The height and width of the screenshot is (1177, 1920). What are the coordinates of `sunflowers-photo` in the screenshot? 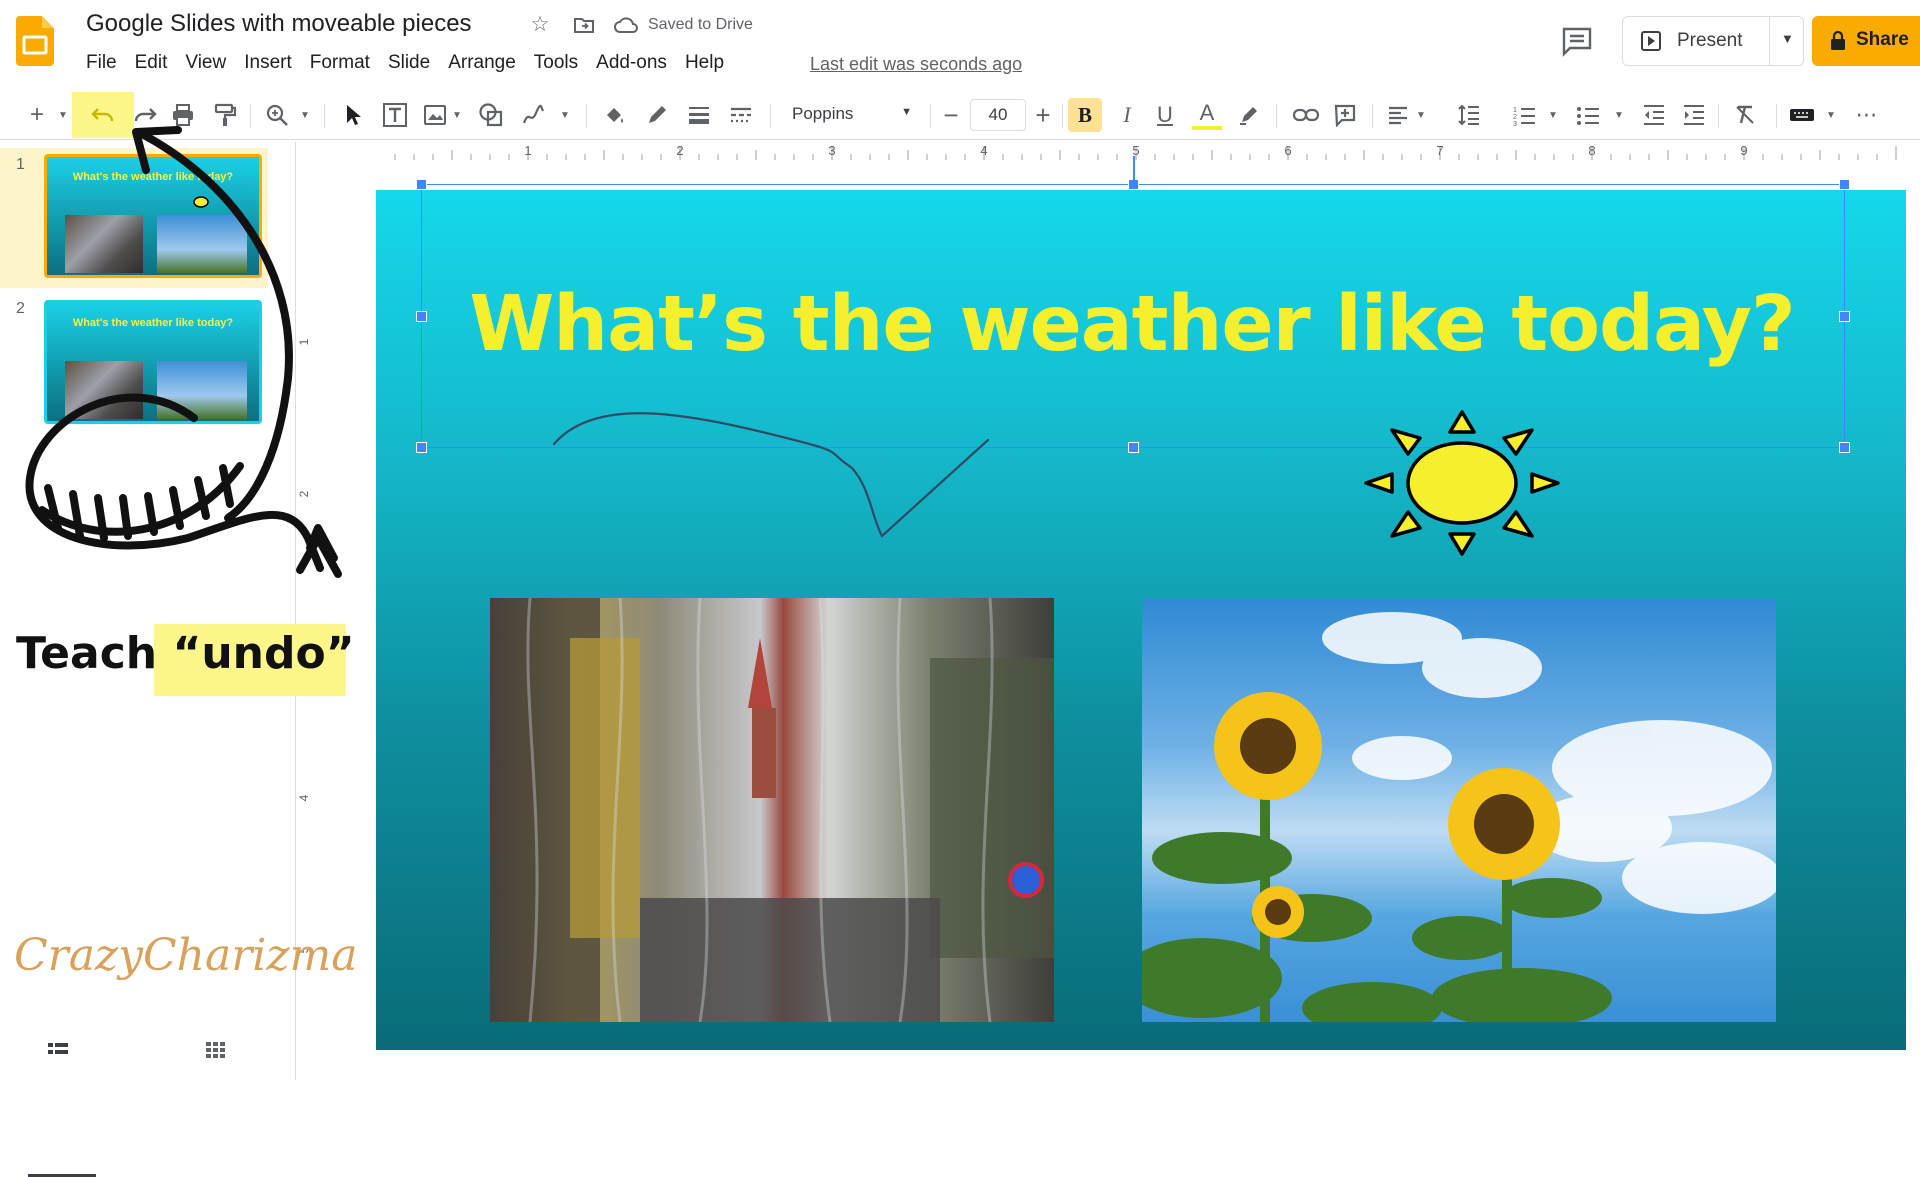 It's located at (1459, 810).